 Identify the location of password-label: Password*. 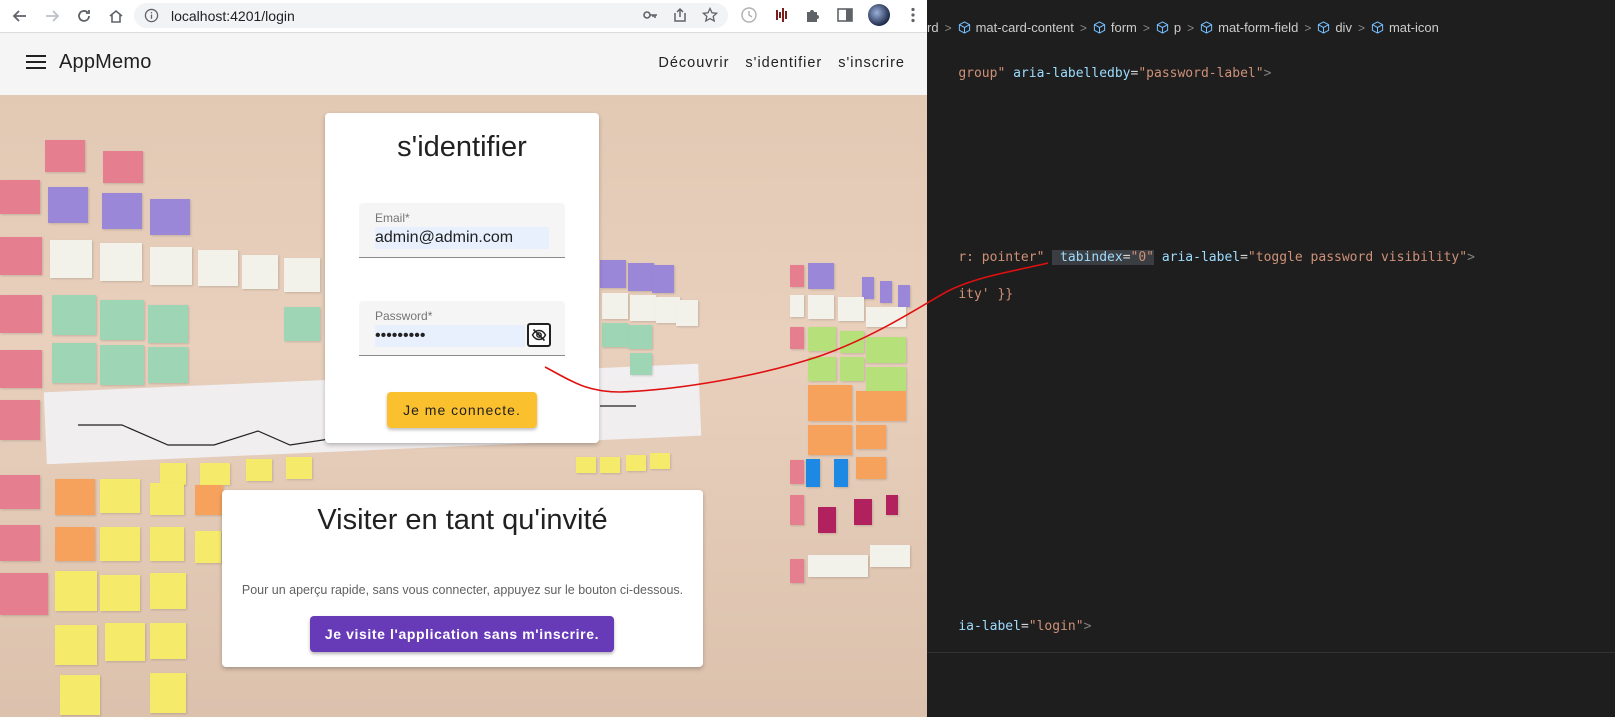
(404, 316).